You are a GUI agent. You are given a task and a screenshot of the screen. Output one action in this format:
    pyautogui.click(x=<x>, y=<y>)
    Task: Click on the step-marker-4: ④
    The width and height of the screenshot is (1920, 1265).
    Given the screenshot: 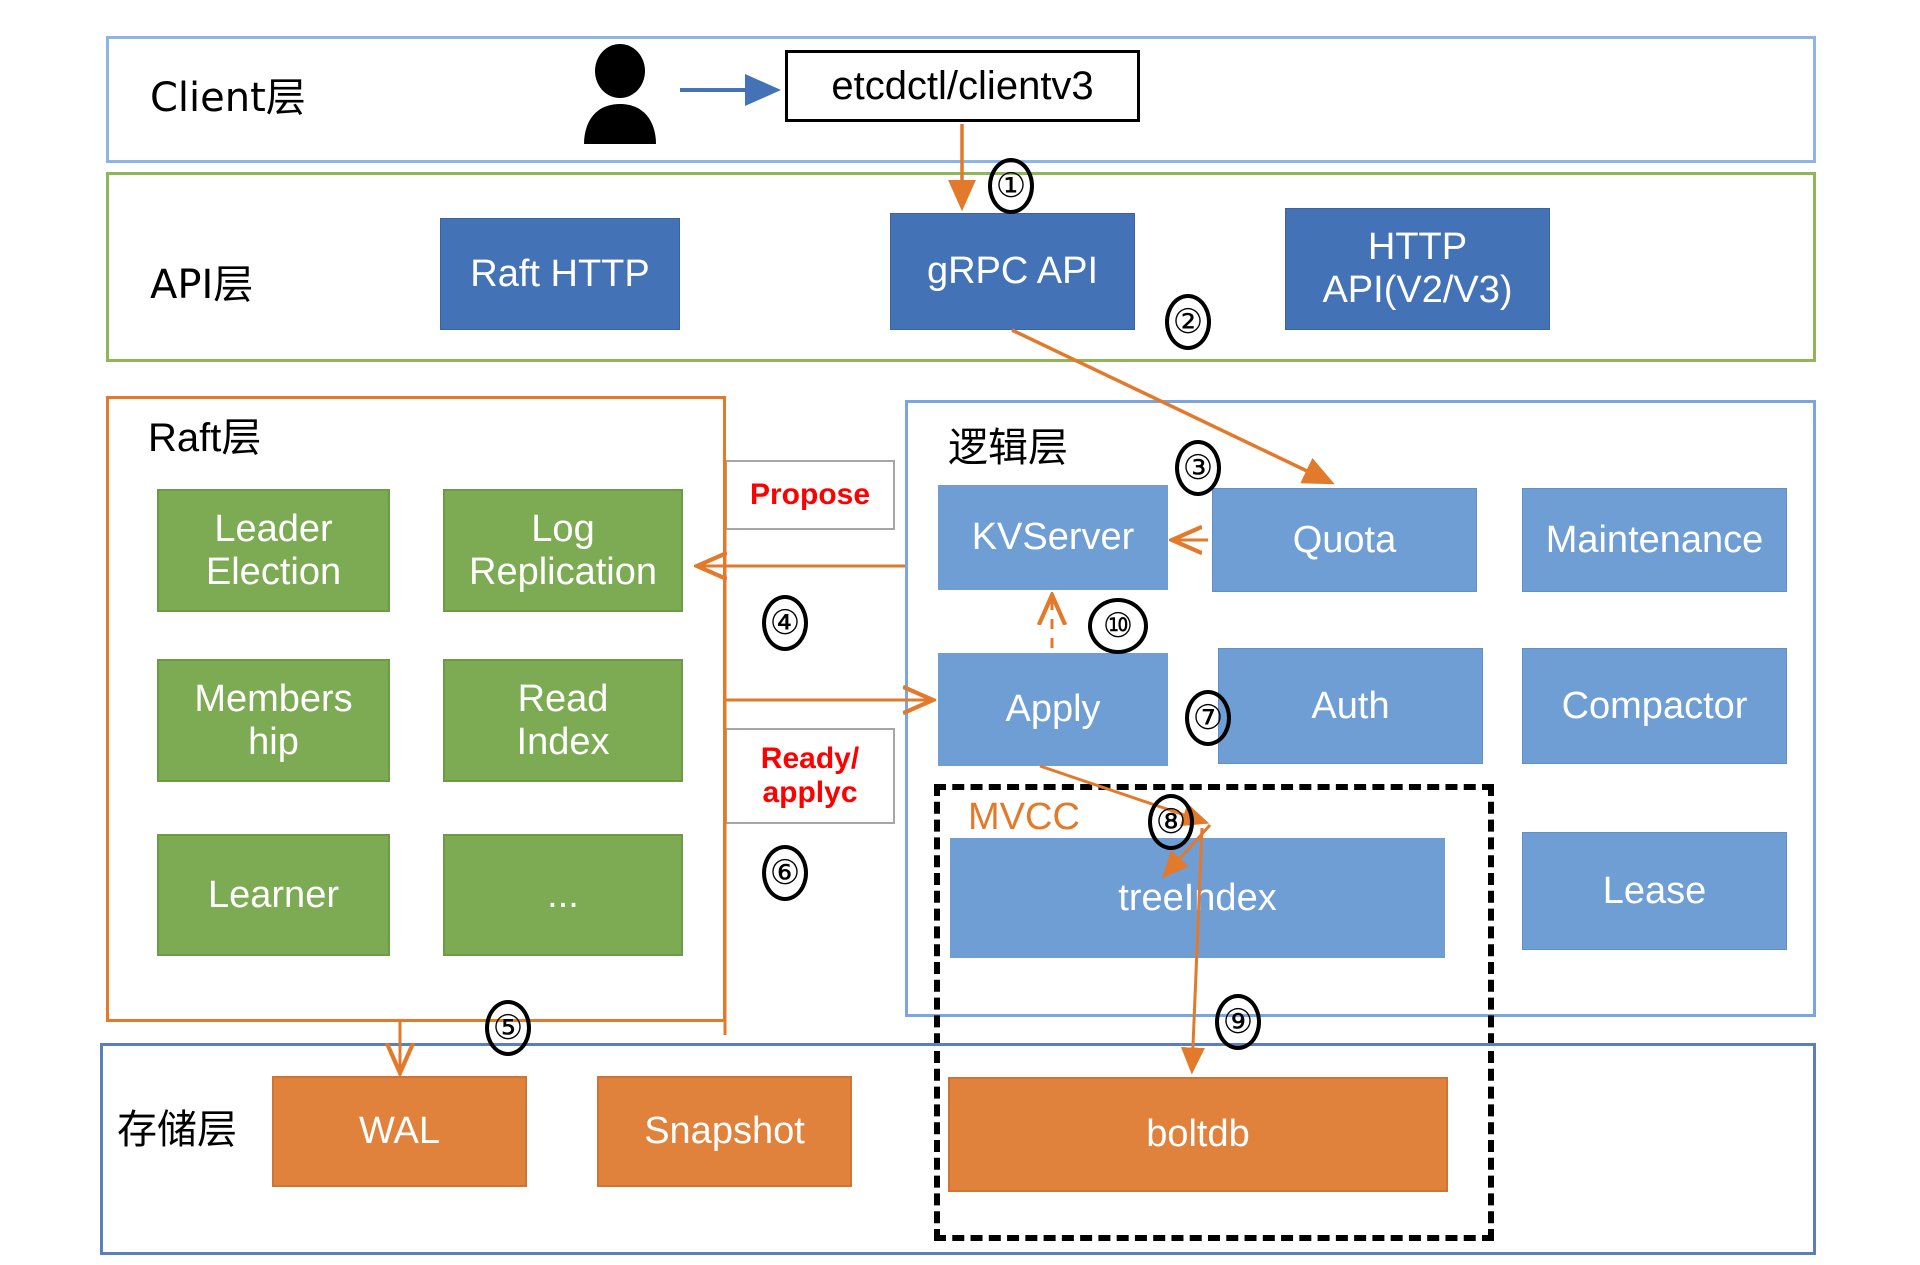 What is the action you would take?
    pyautogui.click(x=785, y=623)
    